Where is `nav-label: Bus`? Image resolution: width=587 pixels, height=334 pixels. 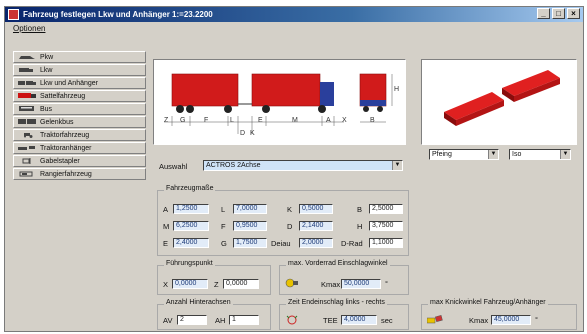
nav-label: Bus is located at coordinates (46, 109).